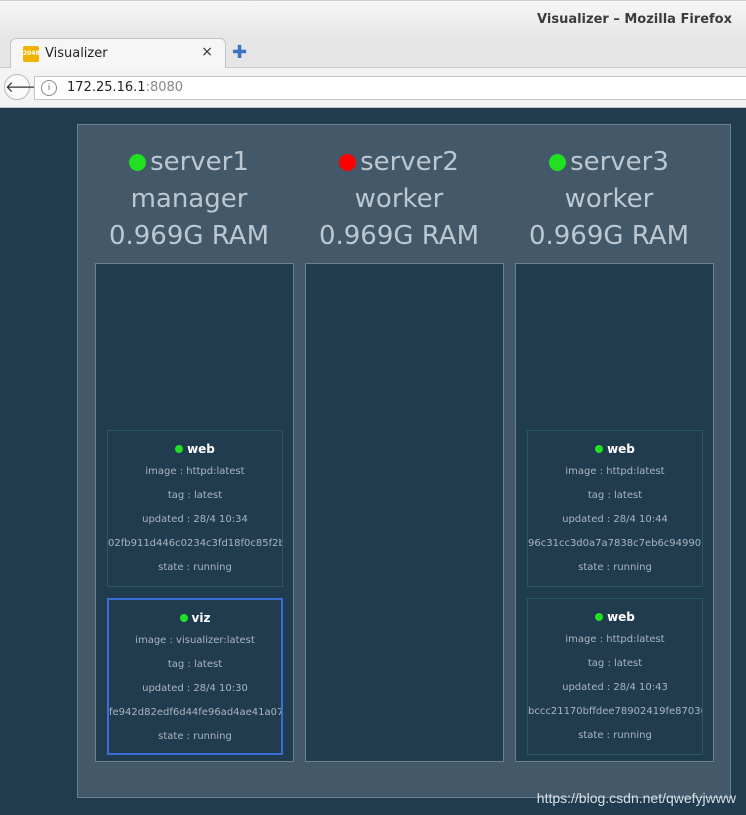 Image resolution: width=746 pixels, height=815 pixels. Describe the element at coordinates (195, 688) in the screenshot. I see `task-updated: updated : 28/4 10:30` at that location.